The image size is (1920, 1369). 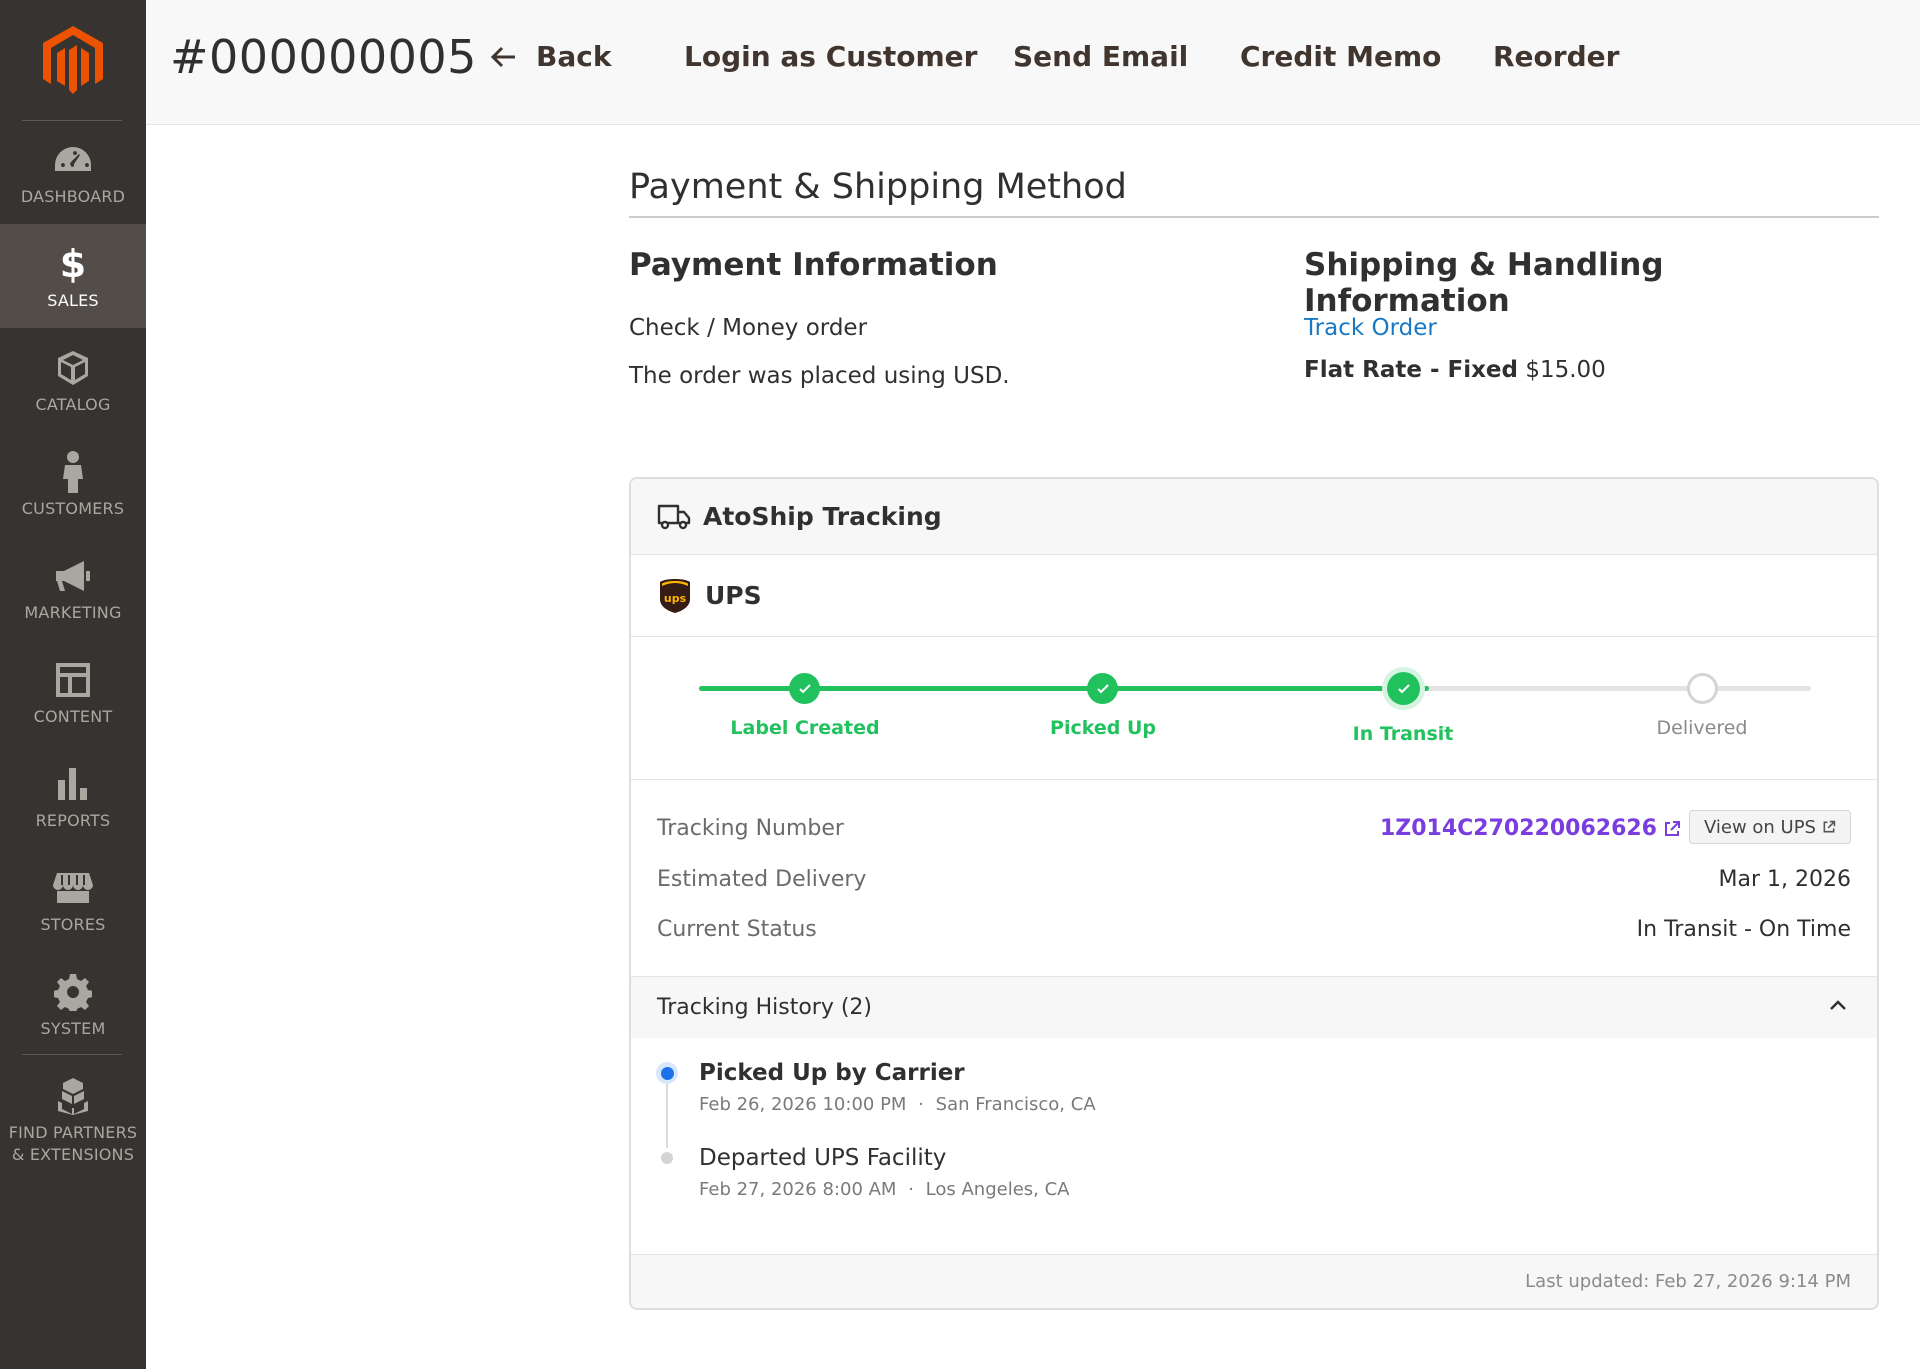 What do you see at coordinates (813, 265) in the screenshot?
I see `payment-info-title: Payment Information` at bounding box center [813, 265].